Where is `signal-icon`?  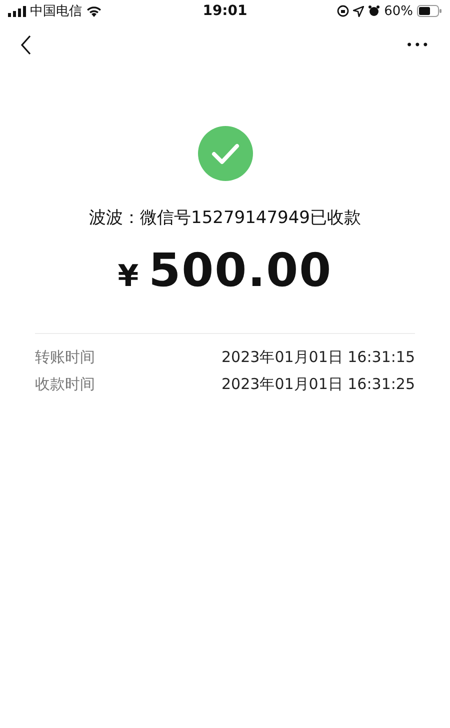 signal-icon is located at coordinates (17, 11).